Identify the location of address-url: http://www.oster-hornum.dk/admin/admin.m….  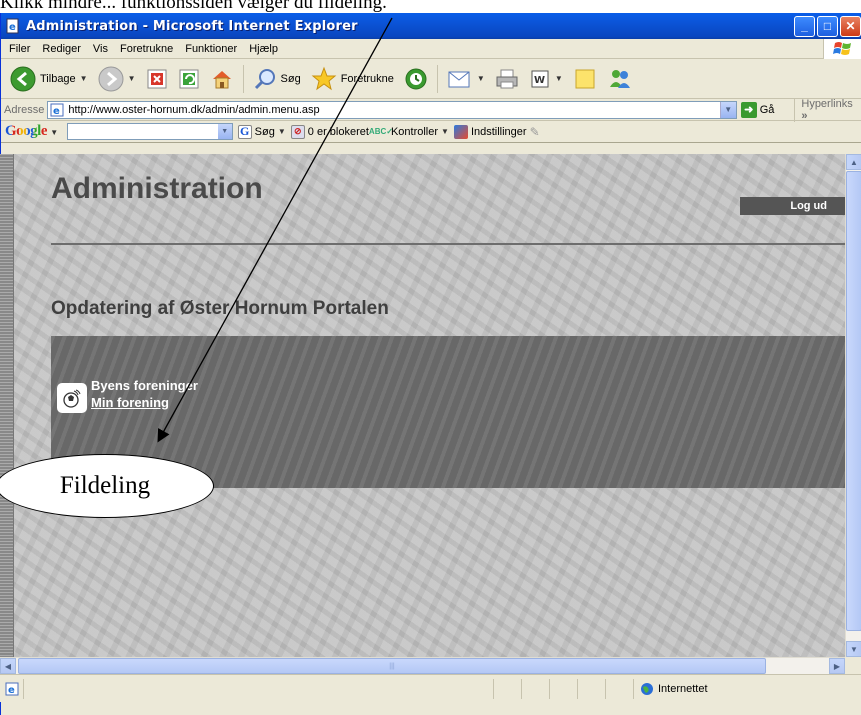
(194, 109).